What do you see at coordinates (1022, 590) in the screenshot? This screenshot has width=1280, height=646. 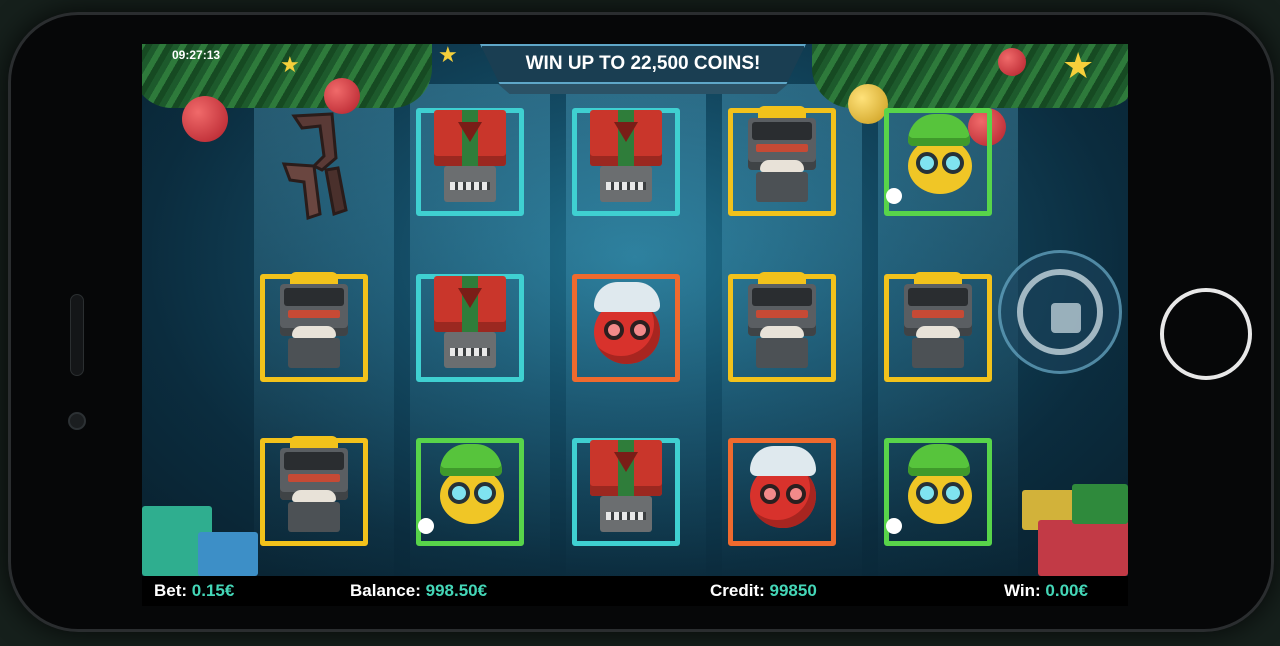 I see `win-label: Win:` at bounding box center [1022, 590].